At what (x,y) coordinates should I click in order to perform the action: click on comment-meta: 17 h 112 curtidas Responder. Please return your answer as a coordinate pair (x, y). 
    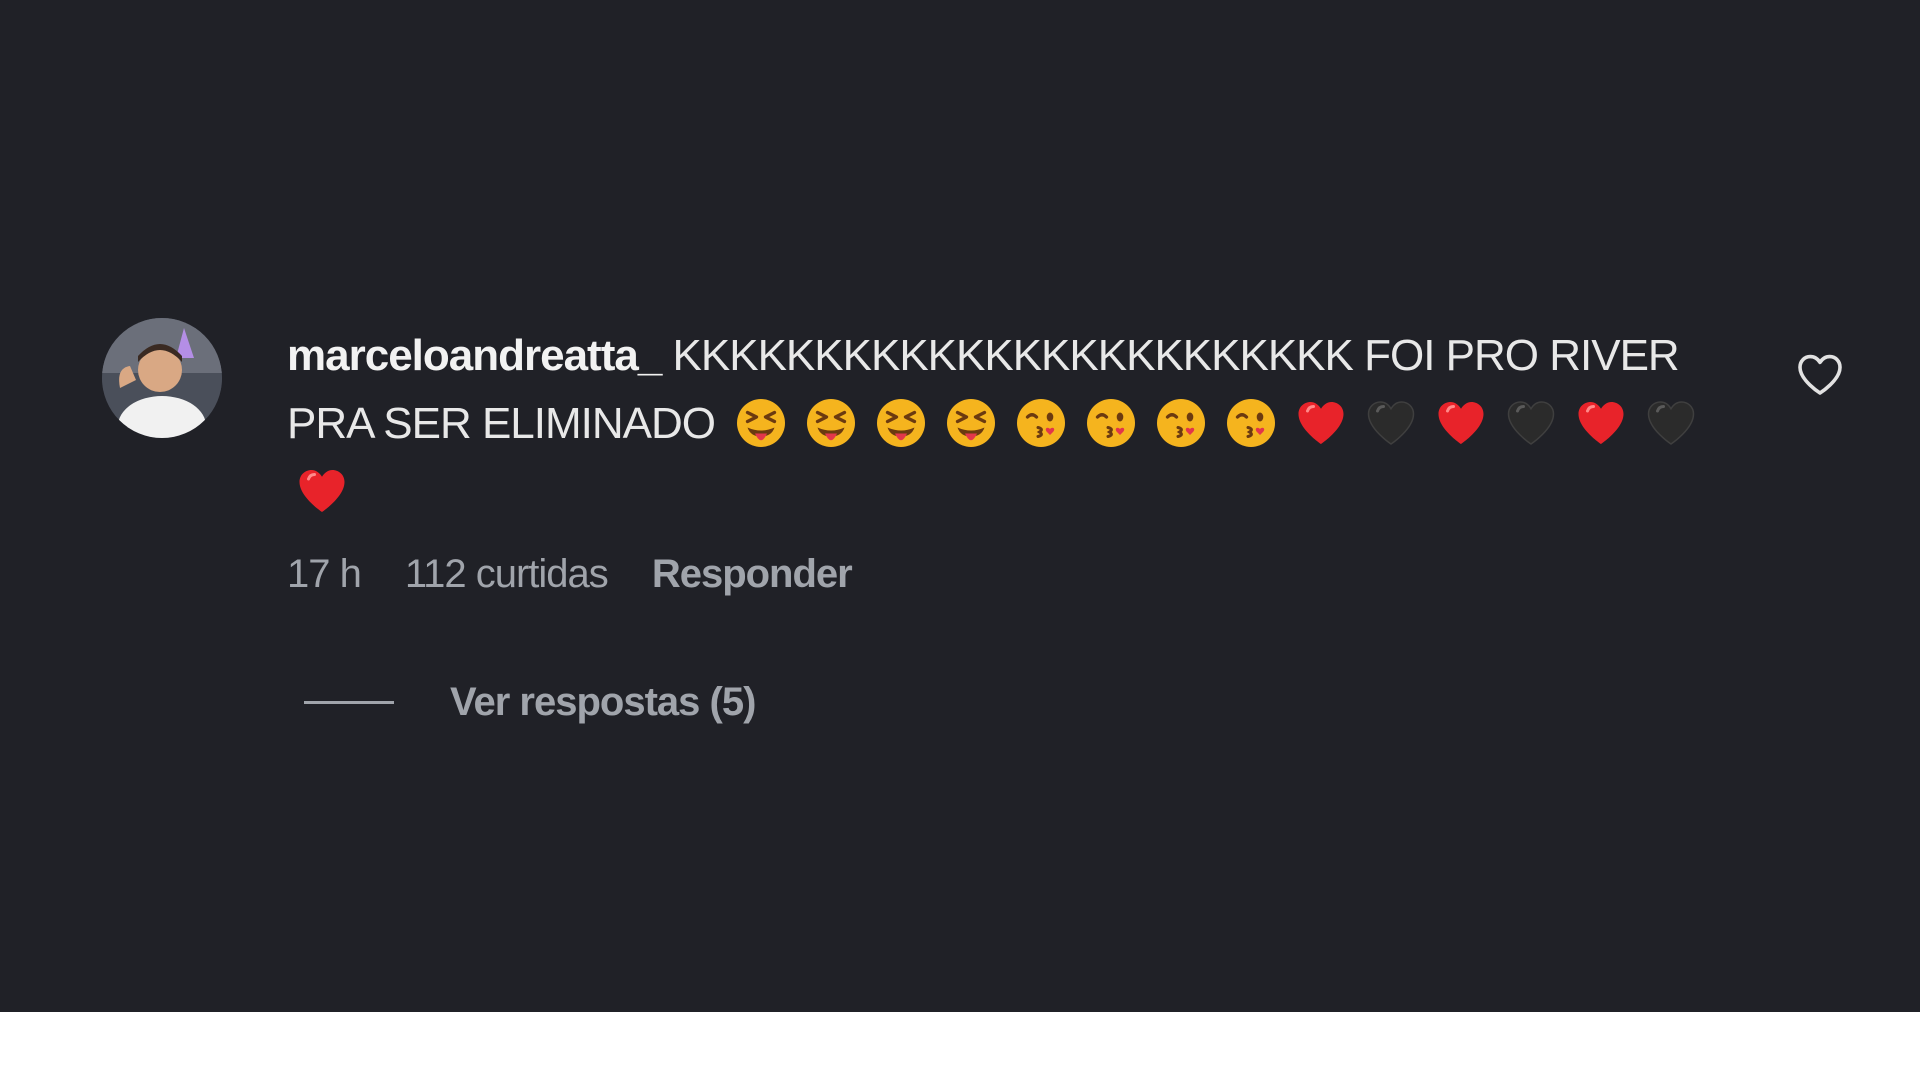
    Looking at the image, I should click on (570, 574).